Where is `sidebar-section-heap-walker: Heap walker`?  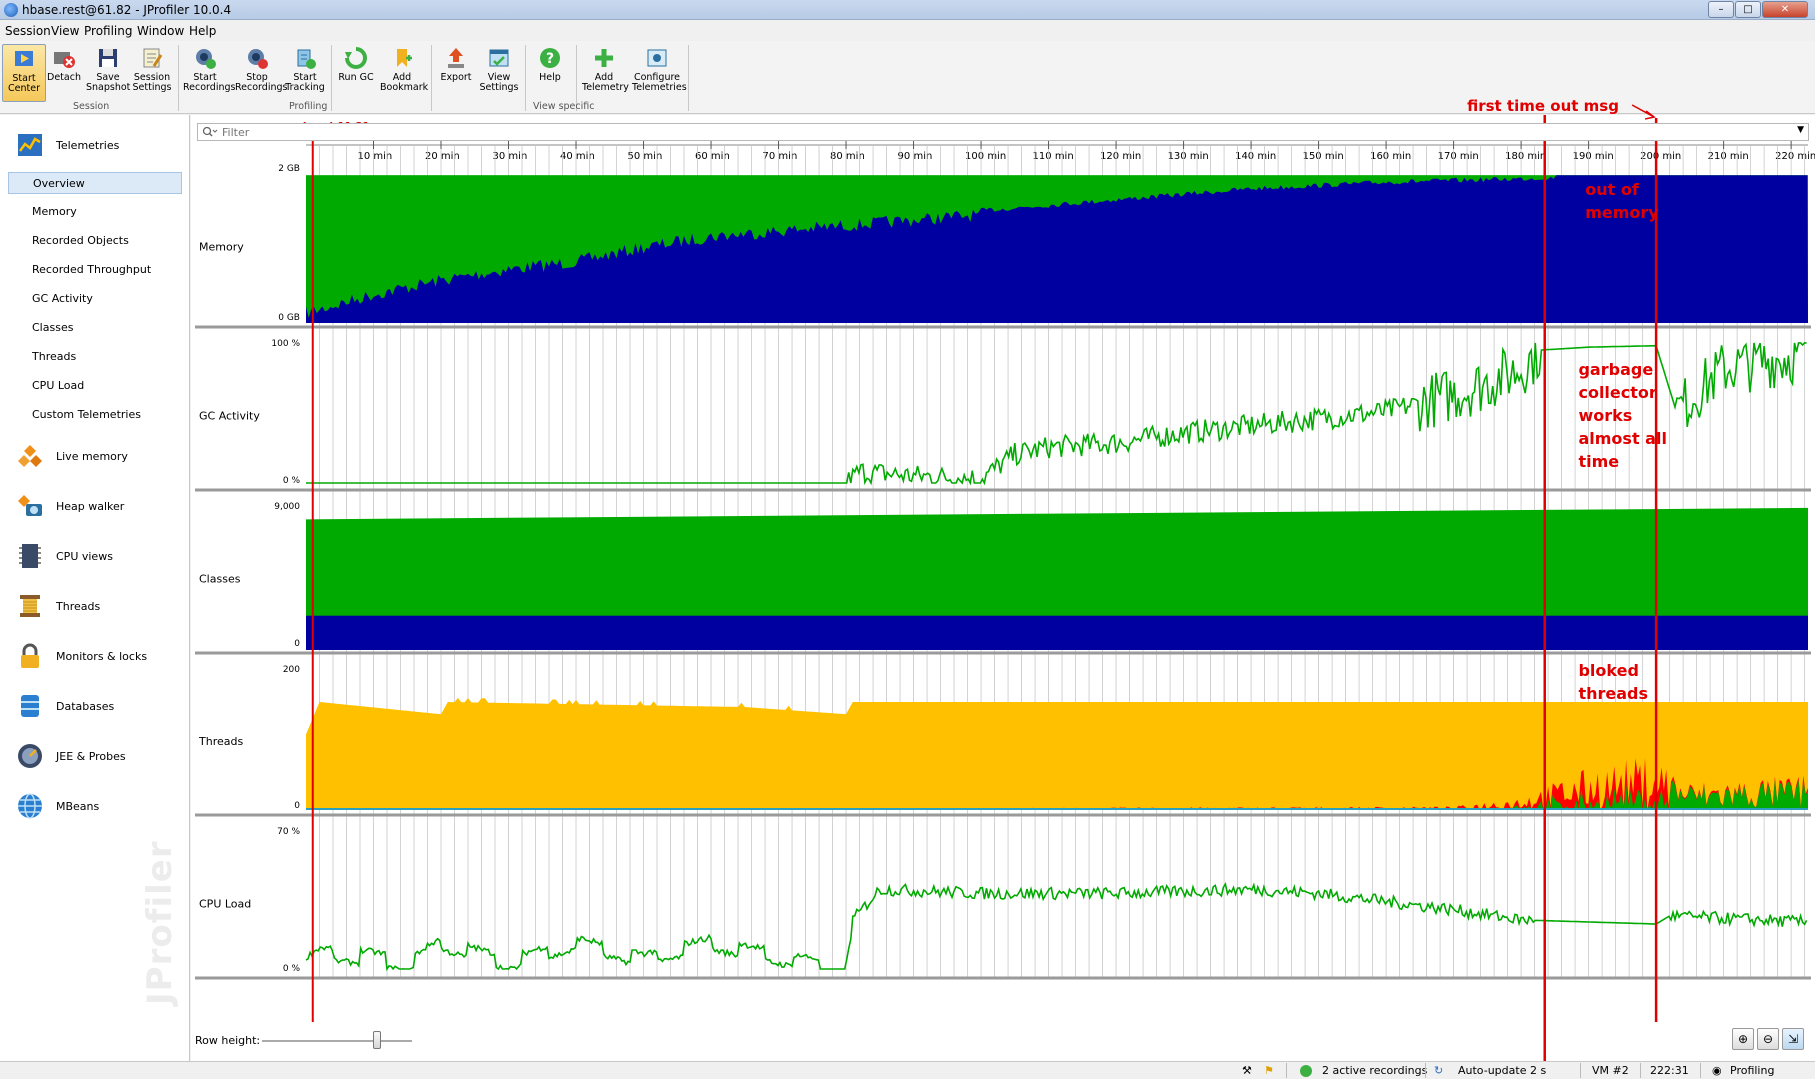 sidebar-section-heap-walker: Heap walker is located at coordinates (99, 507).